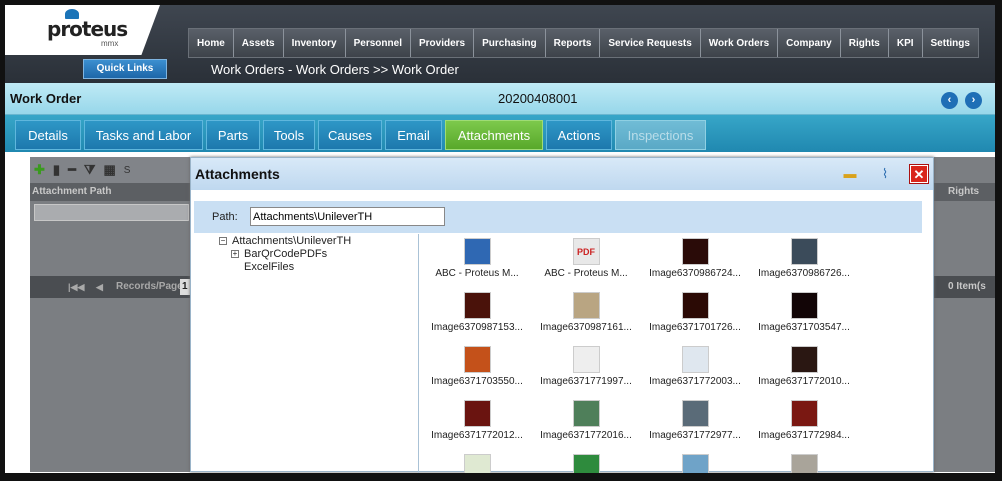 The width and height of the screenshot is (1002, 481). Describe the element at coordinates (90, 170) in the screenshot. I see `filter-icon: ⧩` at that location.